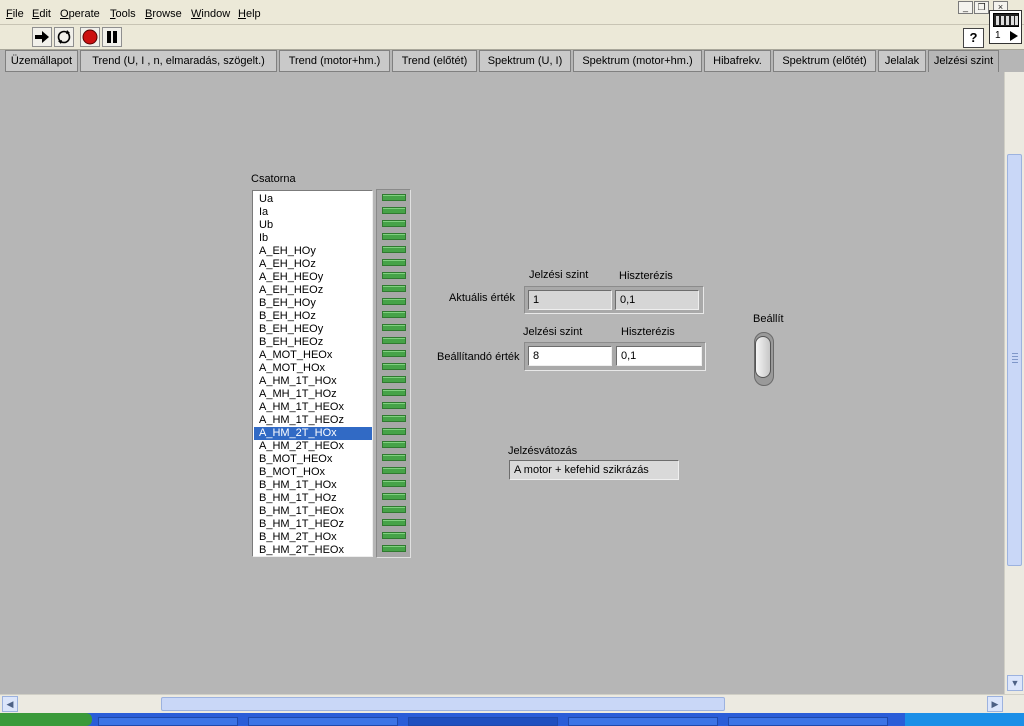 This screenshot has width=1024, height=726. I want to click on tab-jelzesi-szint: Jelzési szint, so click(963, 61).